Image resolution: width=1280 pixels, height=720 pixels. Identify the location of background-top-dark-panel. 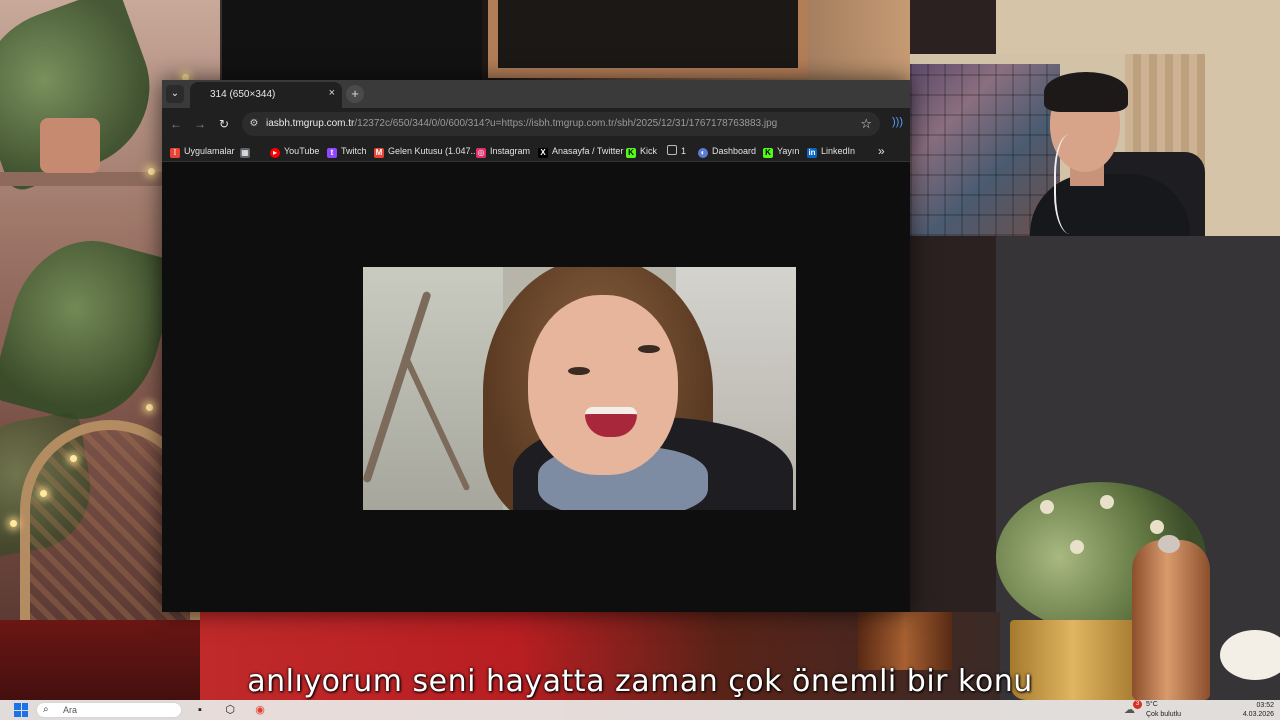
(352, 40).